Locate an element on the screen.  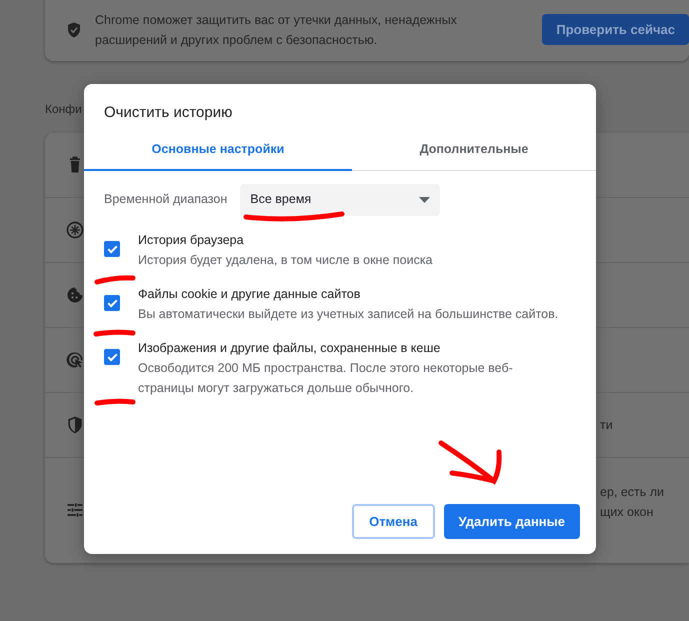
tab: Дополнительные is located at coordinates (474, 152).